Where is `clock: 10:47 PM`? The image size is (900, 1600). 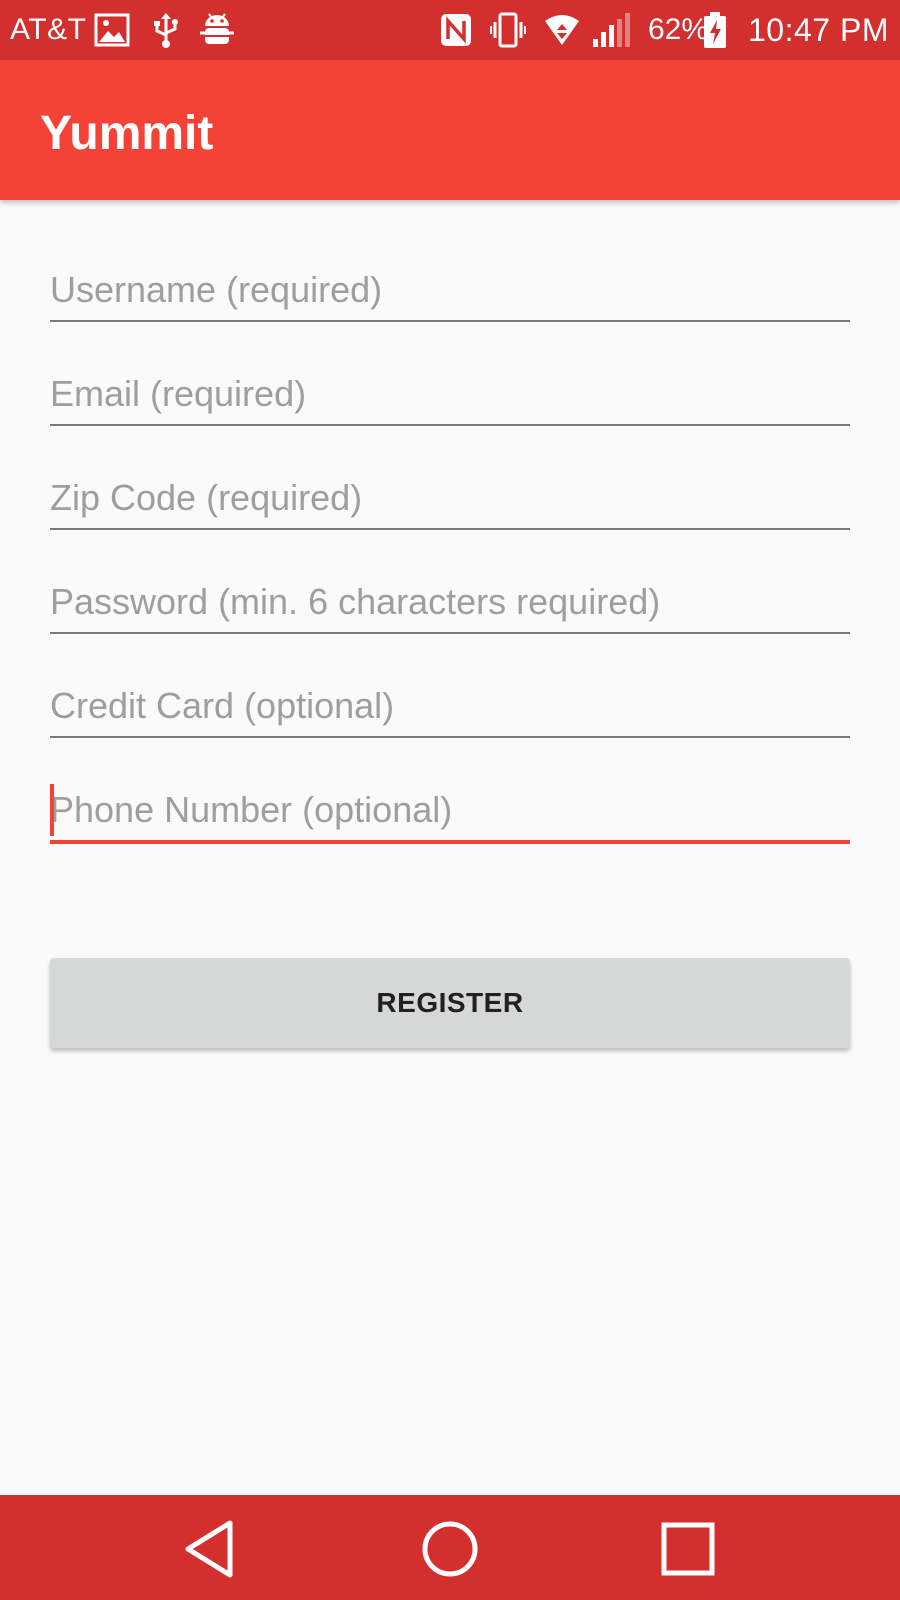
clock: 10:47 PM is located at coordinates (818, 30).